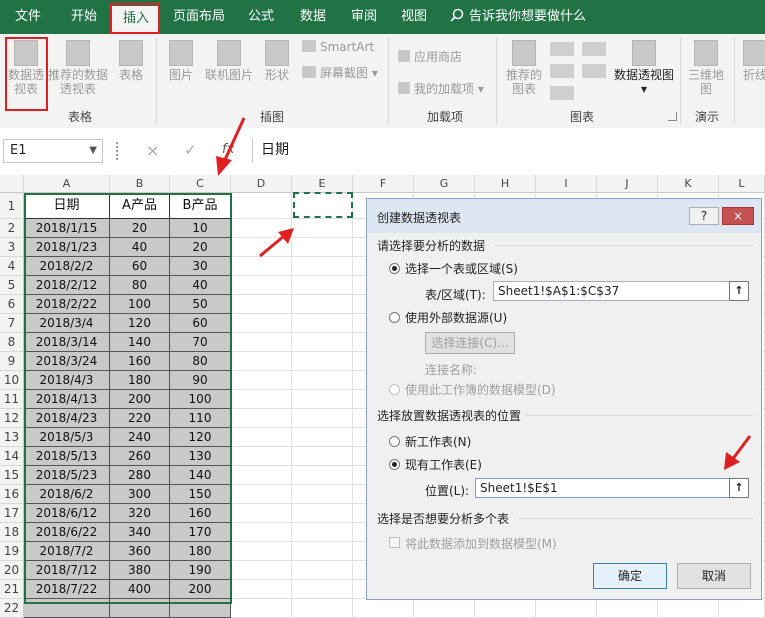 Image resolution: width=765 pixels, height=618 pixels. What do you see at coordinates (78, 68) in the screenshot?
I see `recommended-pivot-button: 推荐的数据透视表` at bounding box center [78, 68].